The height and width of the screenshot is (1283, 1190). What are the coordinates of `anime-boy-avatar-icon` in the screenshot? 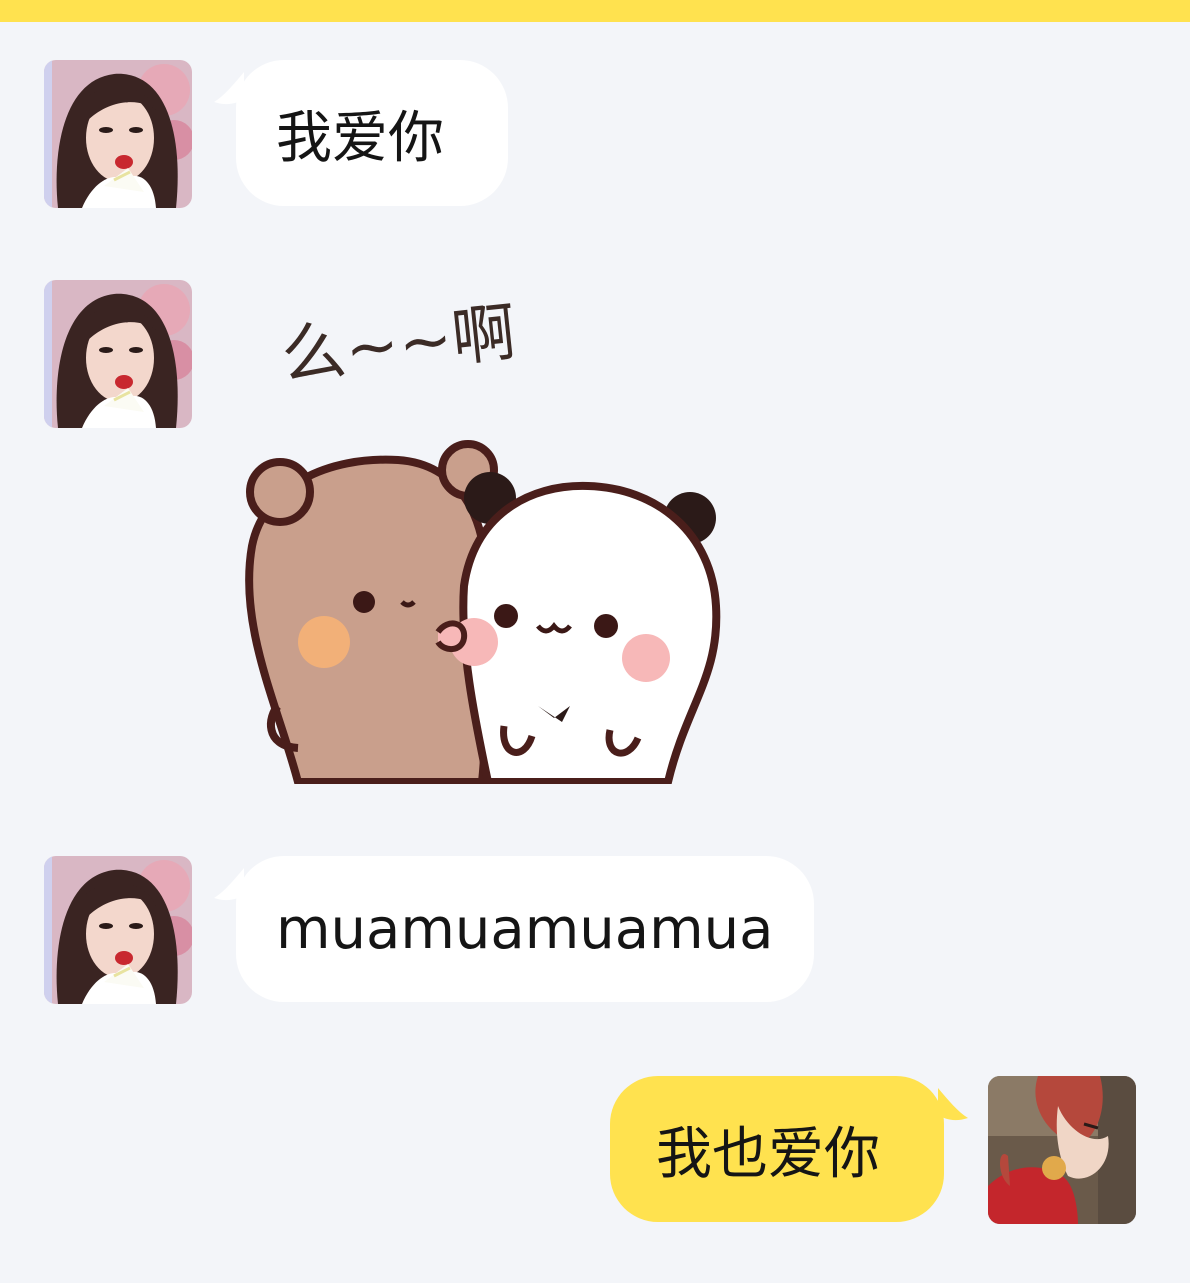 It's located at (1062, 1150).